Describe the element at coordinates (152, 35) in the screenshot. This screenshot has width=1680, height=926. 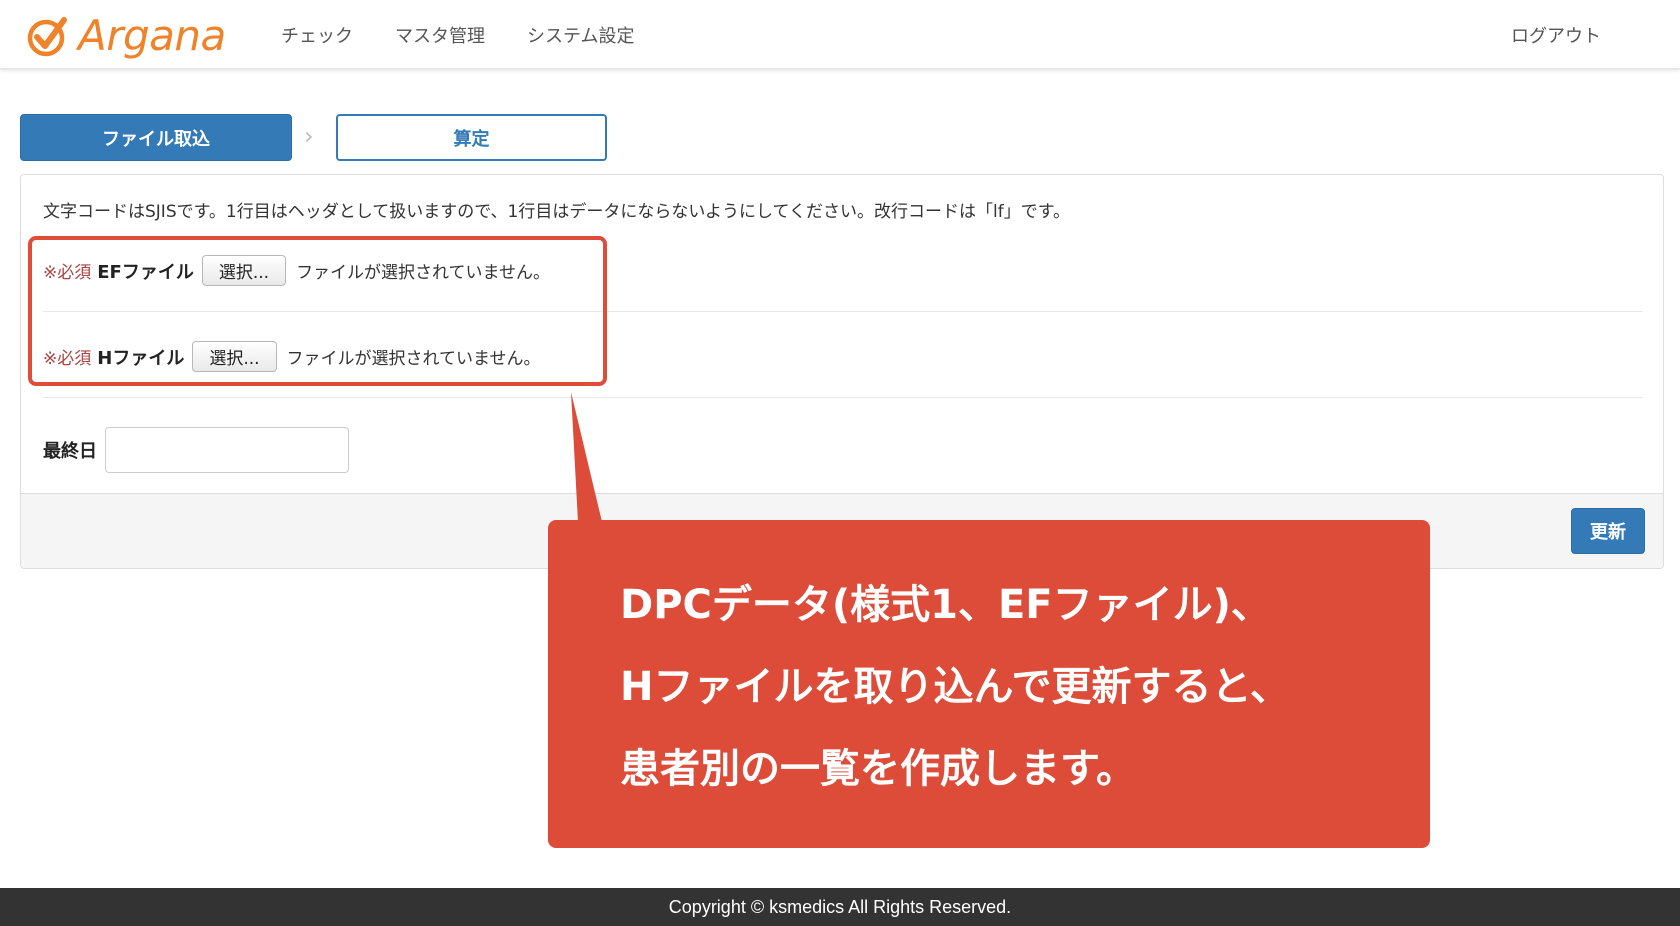
I see `brand-name: Argana` at that location.